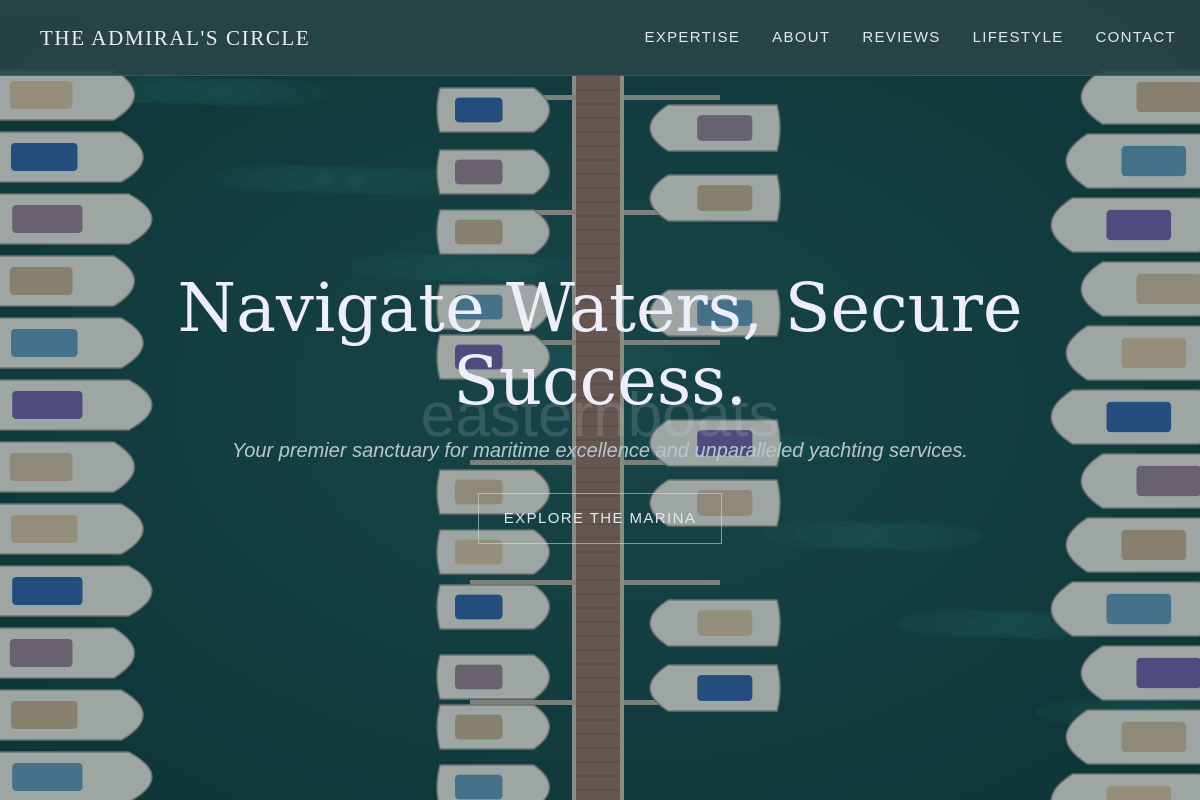  I want to click on nav-link-lifestyle: LIFESTYLE, so click(1018, 37).